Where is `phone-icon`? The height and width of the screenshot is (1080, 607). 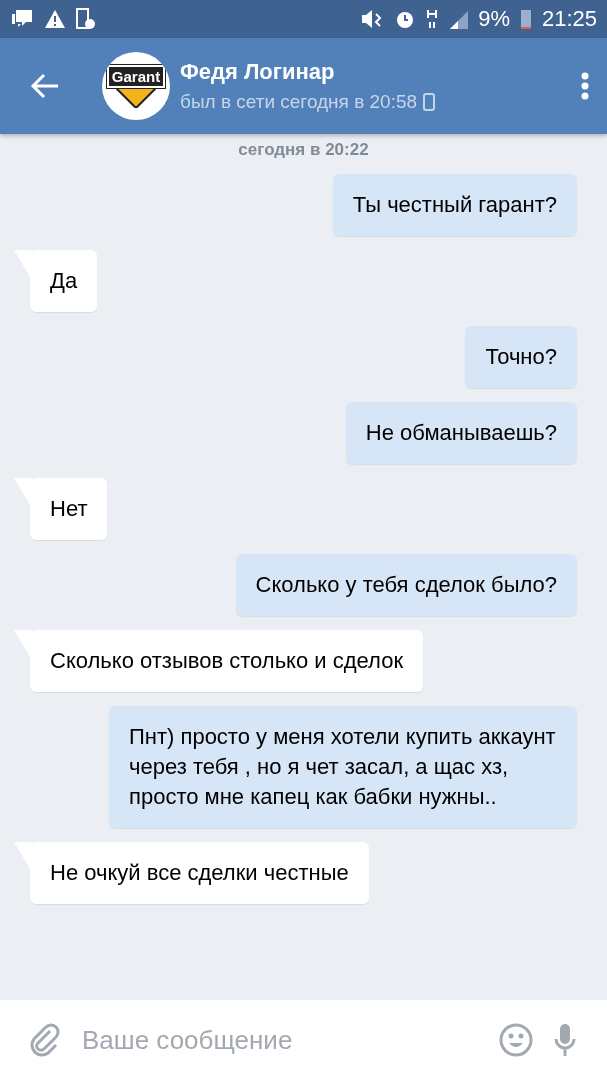
phone-icon is located at coordinates (429, 102).